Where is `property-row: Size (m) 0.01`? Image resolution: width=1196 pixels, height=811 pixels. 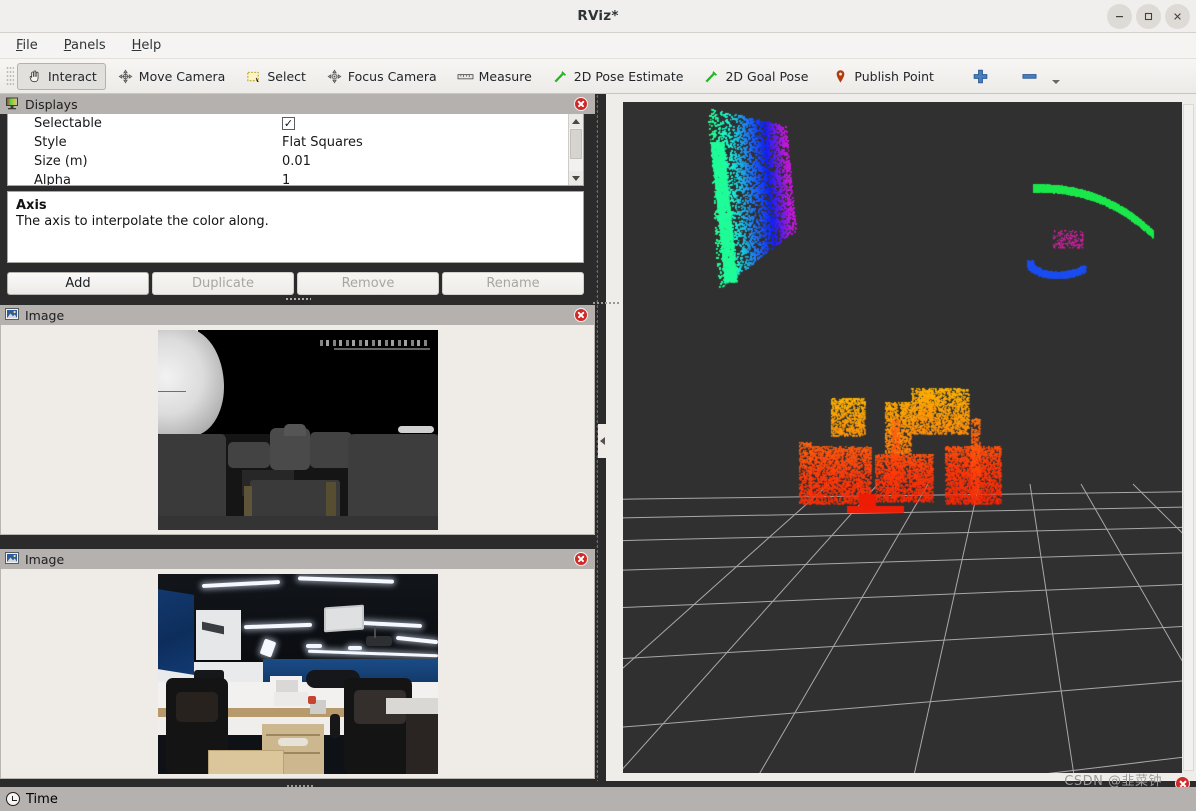
property-row: Size (m) 0.01 is located at coordinates (295, 161).